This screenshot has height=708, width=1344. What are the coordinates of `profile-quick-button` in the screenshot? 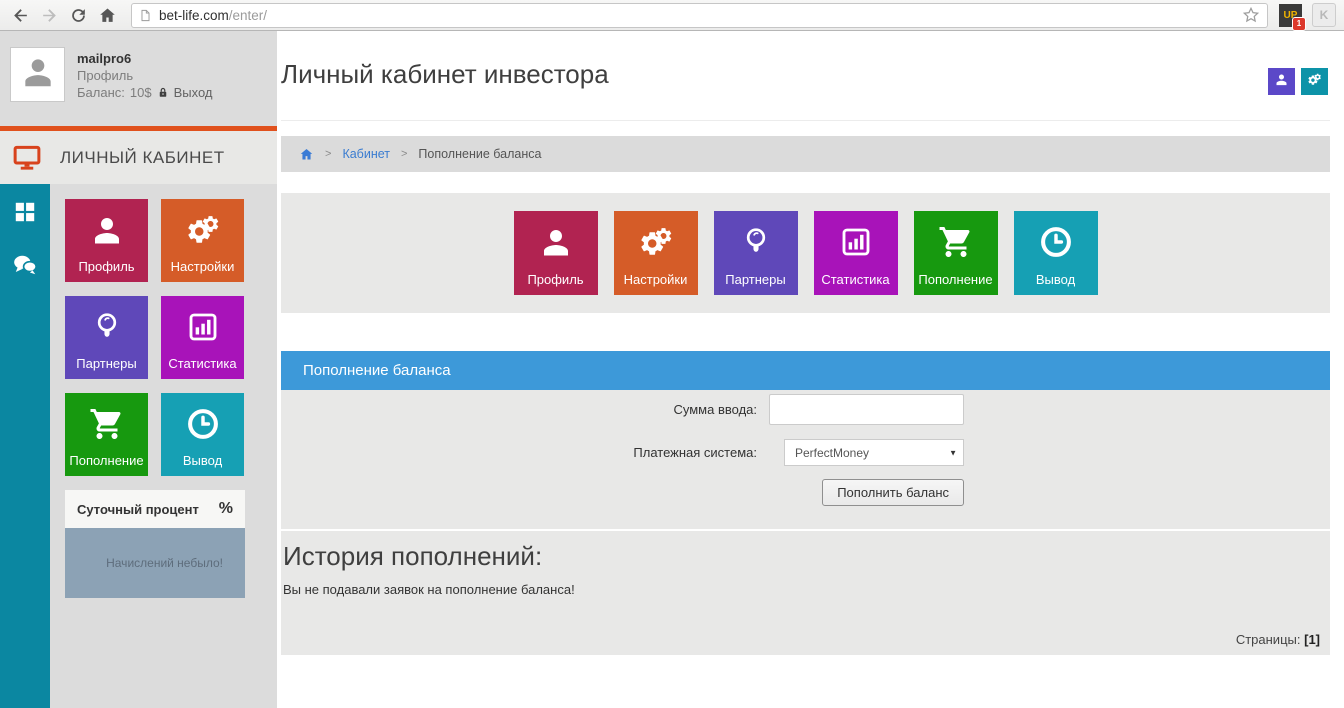 It's located at (1281, 81).